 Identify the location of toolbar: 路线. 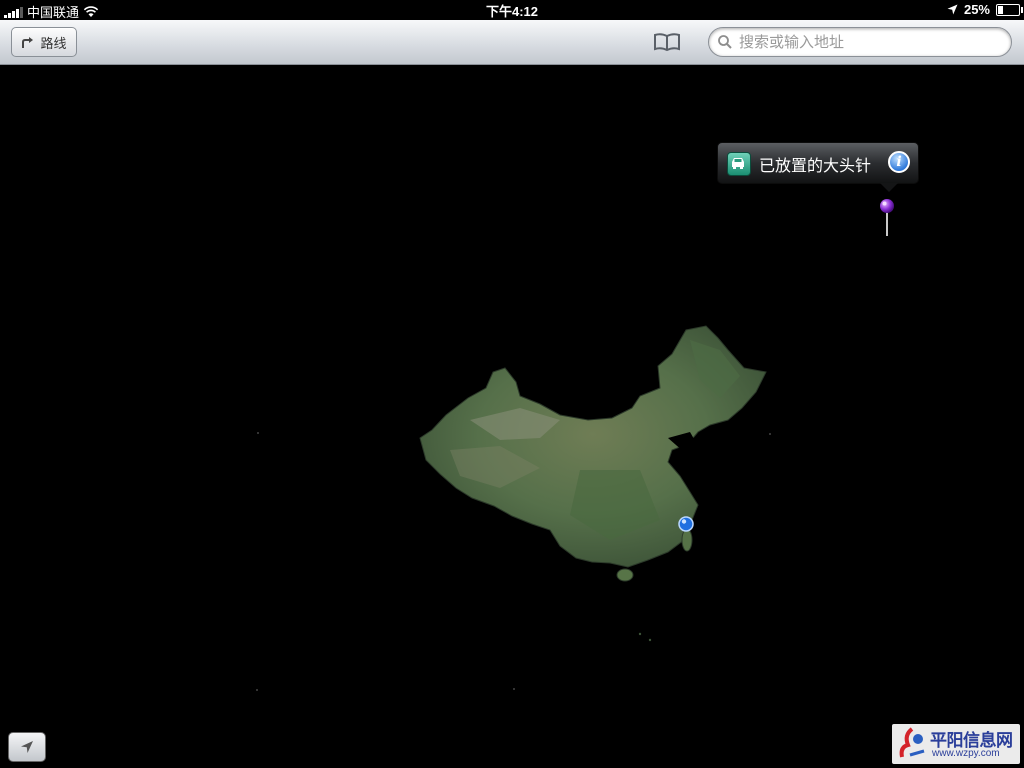
(512, 42).